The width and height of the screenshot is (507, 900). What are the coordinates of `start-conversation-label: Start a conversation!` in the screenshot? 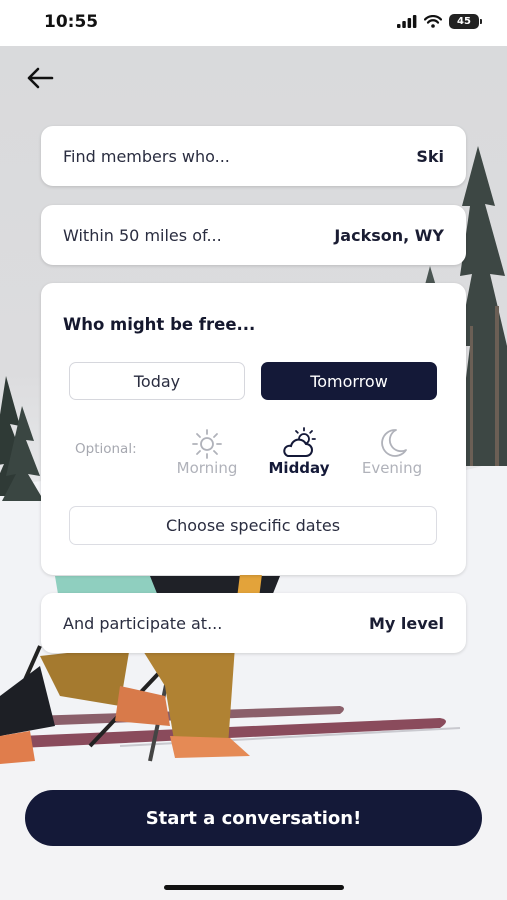 It's located at (253, 818).